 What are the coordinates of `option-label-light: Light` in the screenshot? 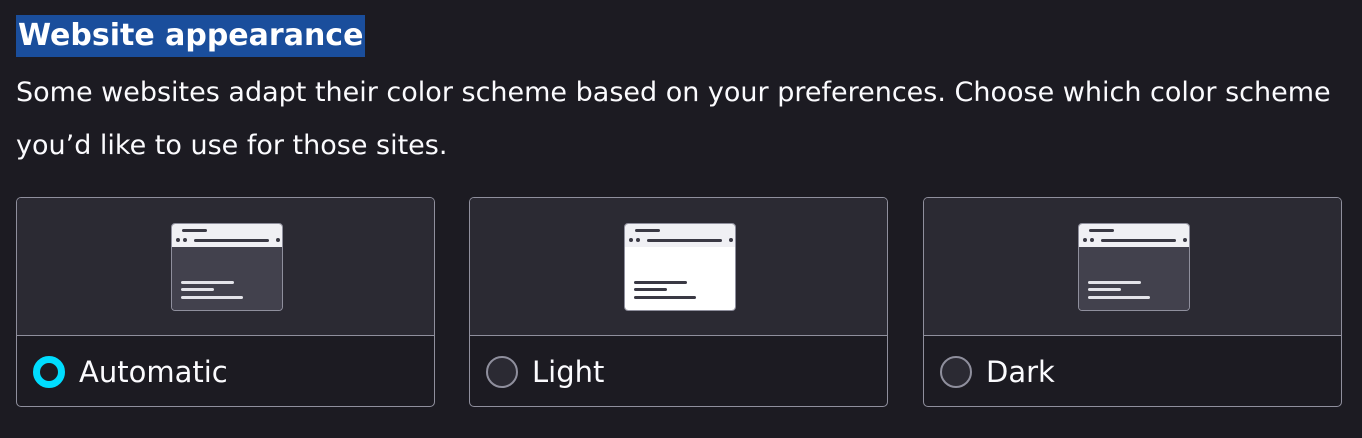 It's located at (568, 372).